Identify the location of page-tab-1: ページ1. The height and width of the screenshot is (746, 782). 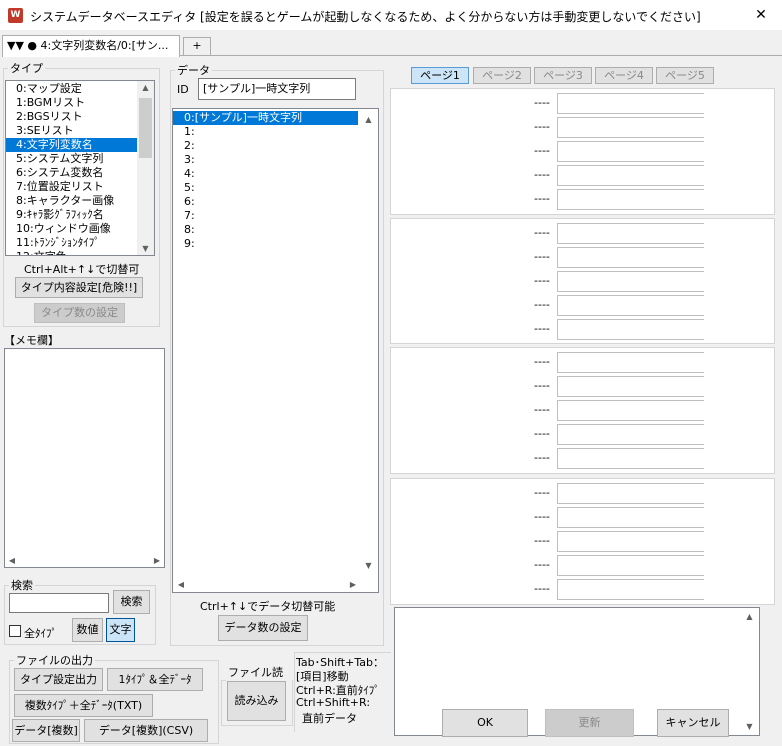
(440, 75).